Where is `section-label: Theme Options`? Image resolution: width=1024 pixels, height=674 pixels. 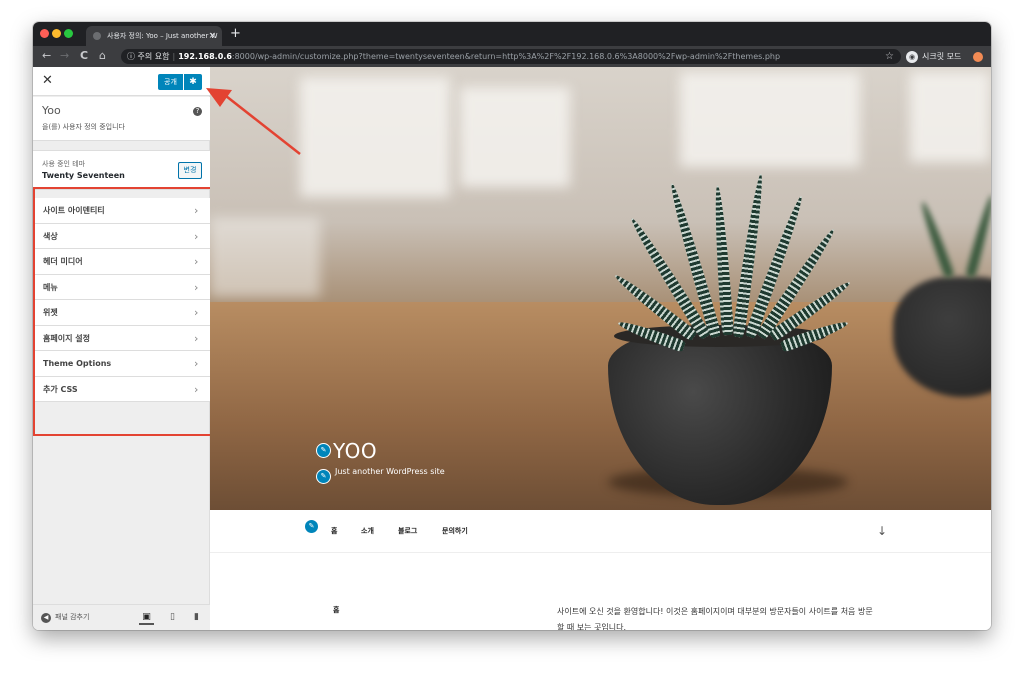 section-label: Theme Options is located at coordinates (77, 363).